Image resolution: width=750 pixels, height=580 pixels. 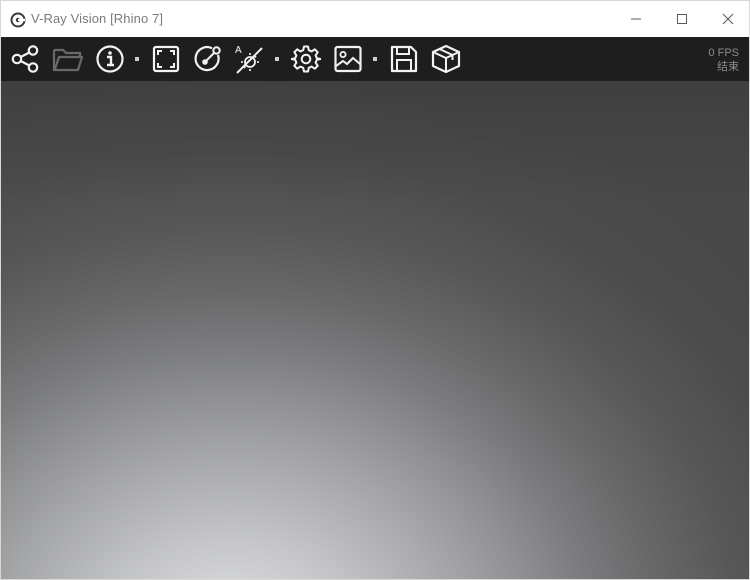 I want to click on open-folder-button, so click(x=68, y=59).